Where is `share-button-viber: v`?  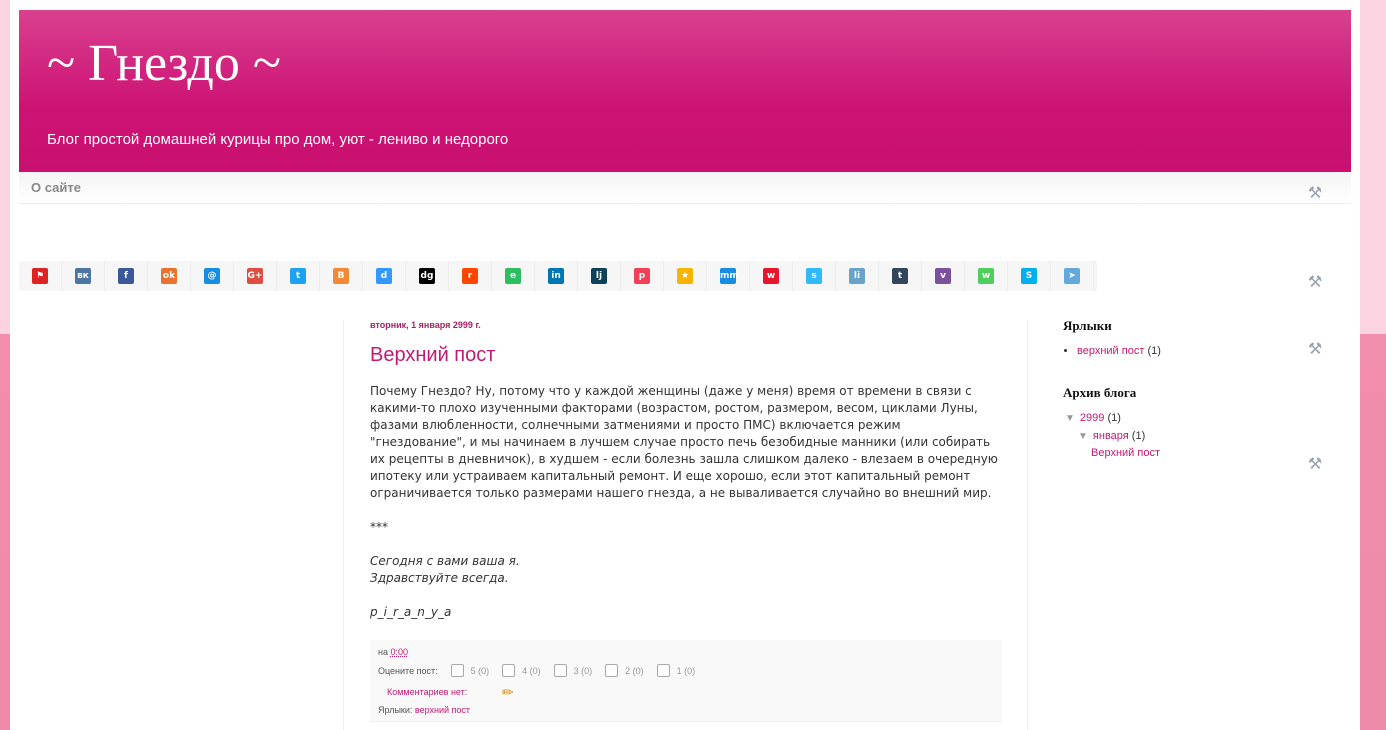 share-button-viber: v is located at coordinates (943, 276).